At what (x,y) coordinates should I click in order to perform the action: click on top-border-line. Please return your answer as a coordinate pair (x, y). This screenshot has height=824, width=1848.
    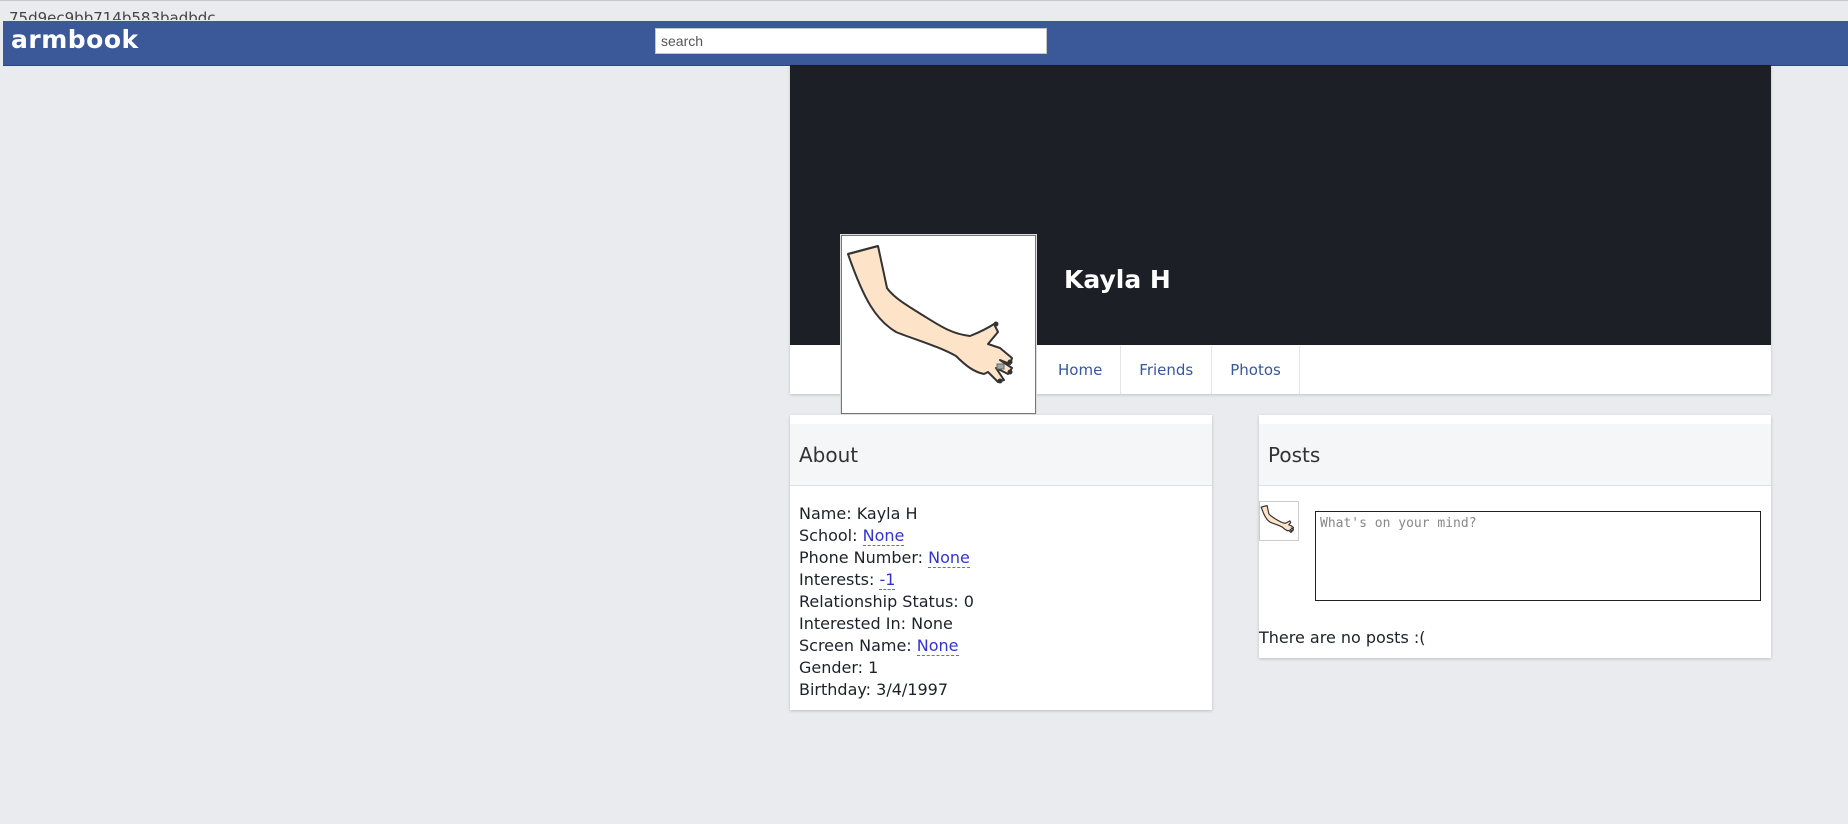
    Looking at the image, I should click on (924, 0).